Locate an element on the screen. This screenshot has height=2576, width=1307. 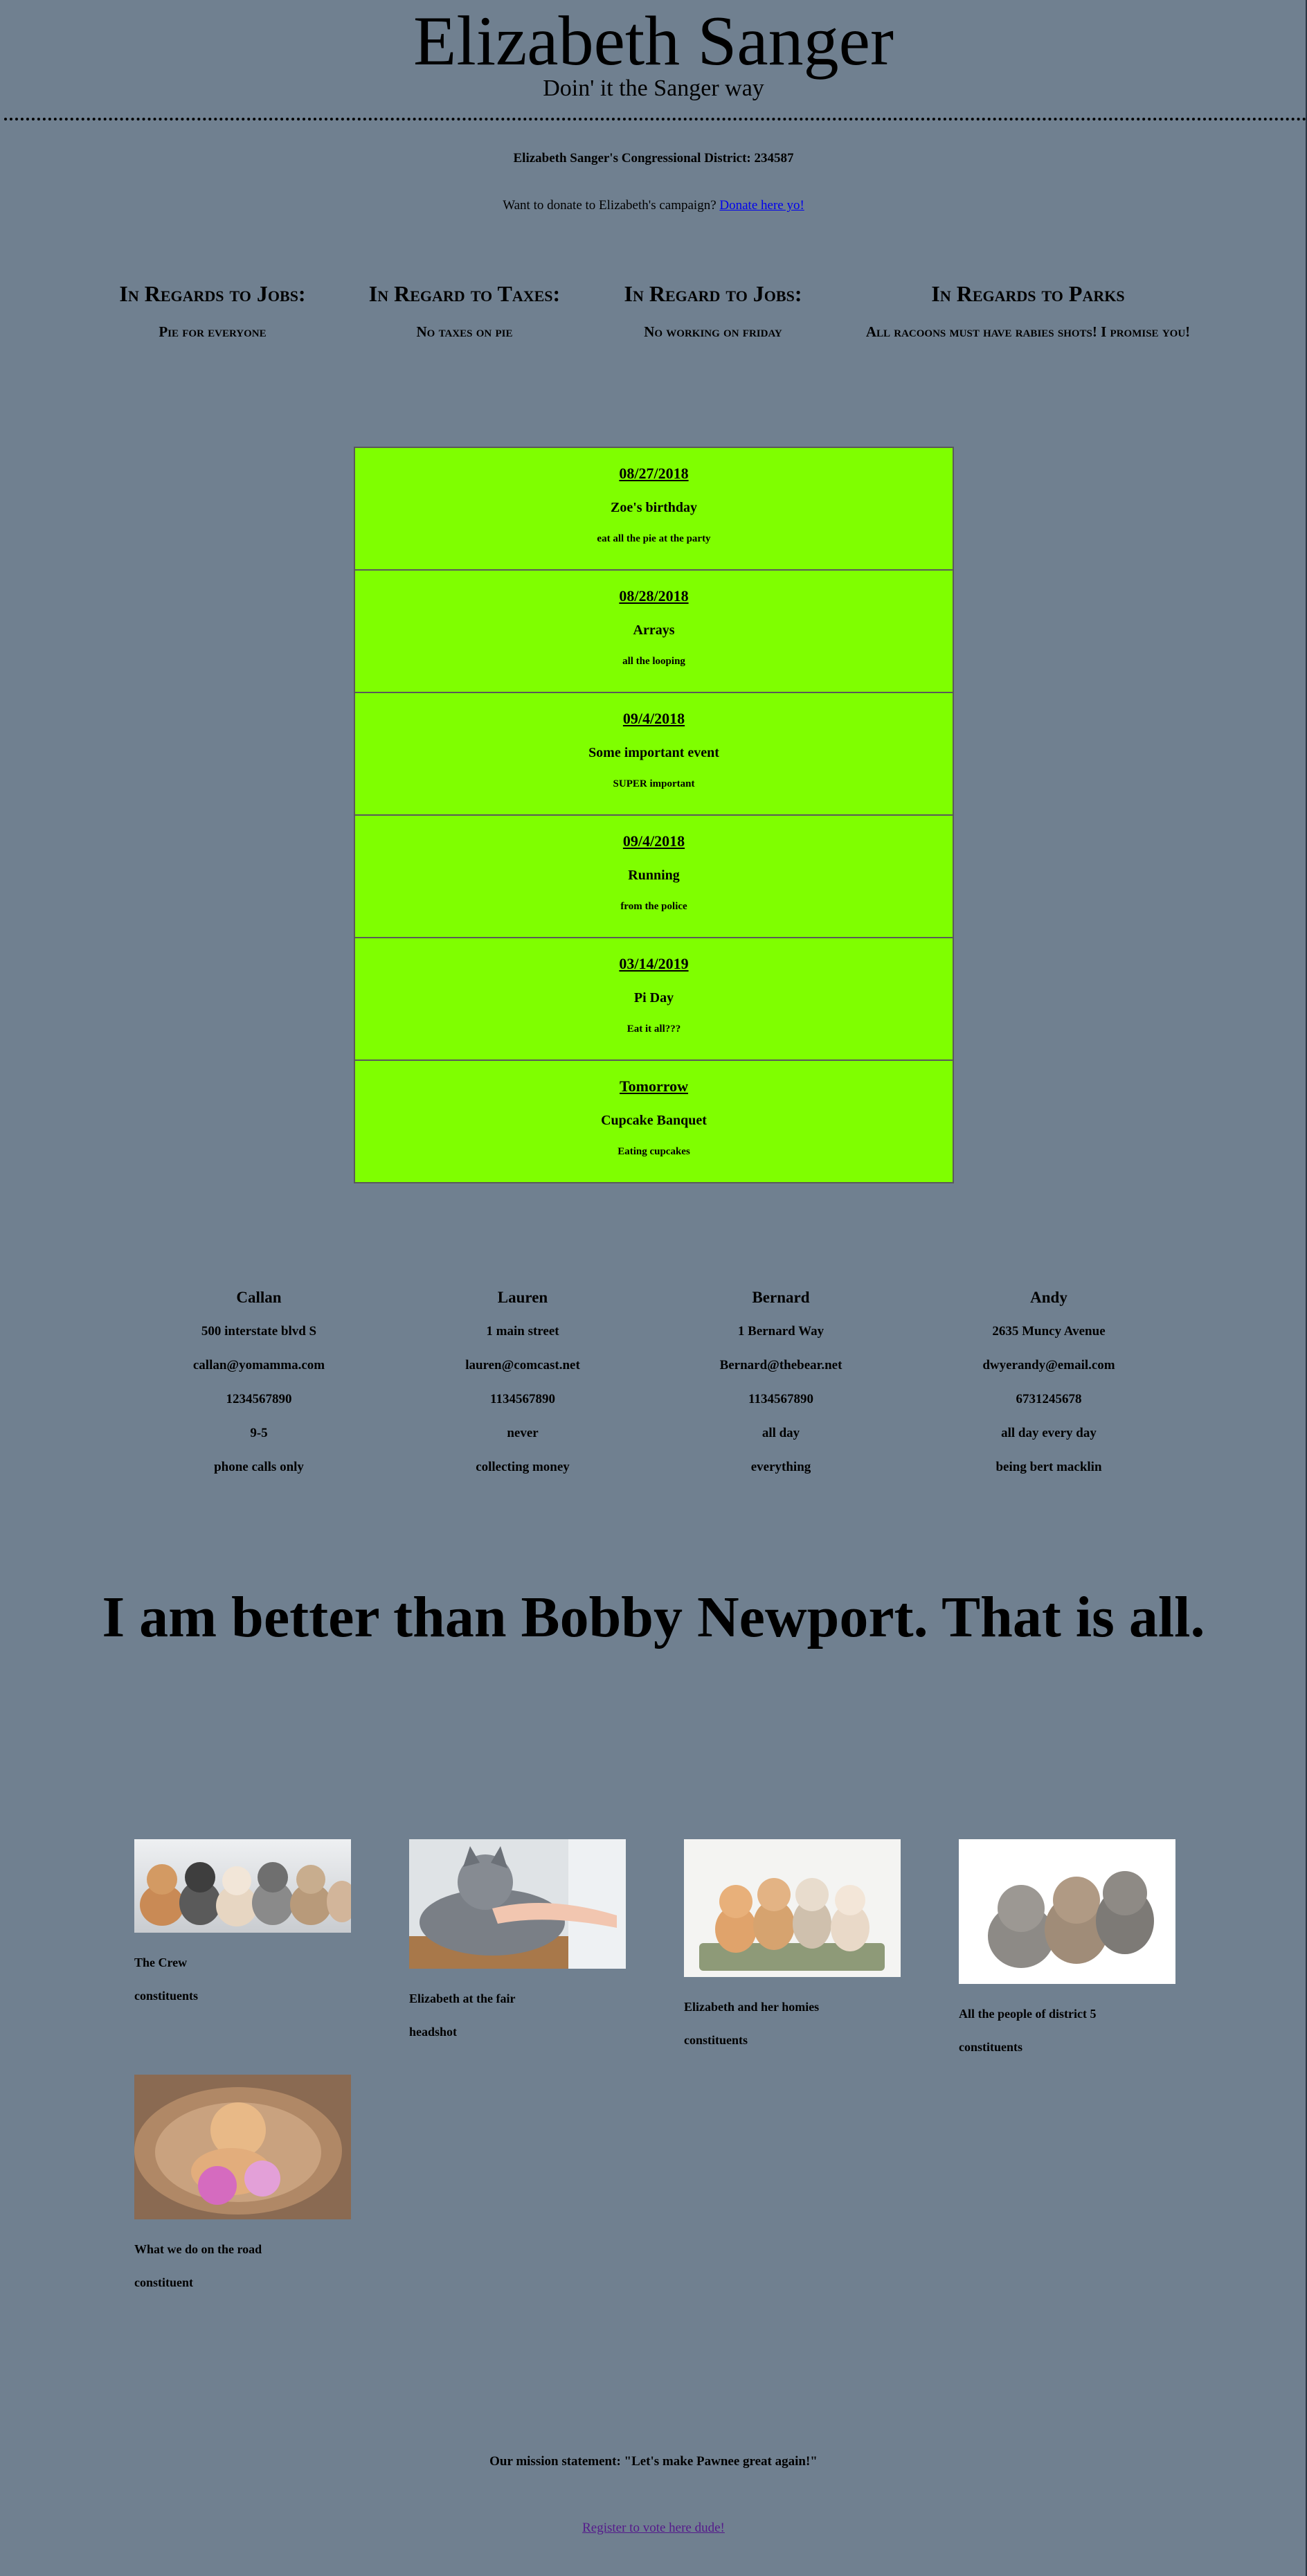
gallery-subcaption: constituent is located at coordinates (163, 2282).